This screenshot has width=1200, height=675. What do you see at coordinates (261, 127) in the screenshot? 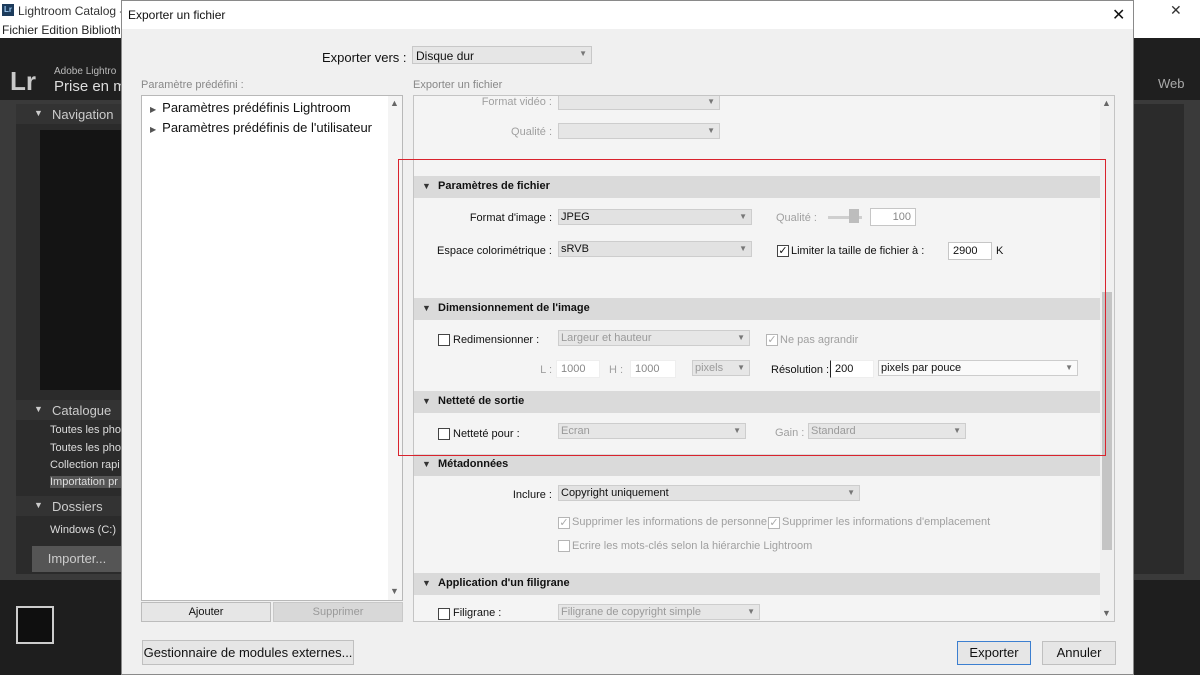
I see `preset-group-user: ▶ Paramètres prédéfinis de l'utilisateur` at bounding box center [261, 127].